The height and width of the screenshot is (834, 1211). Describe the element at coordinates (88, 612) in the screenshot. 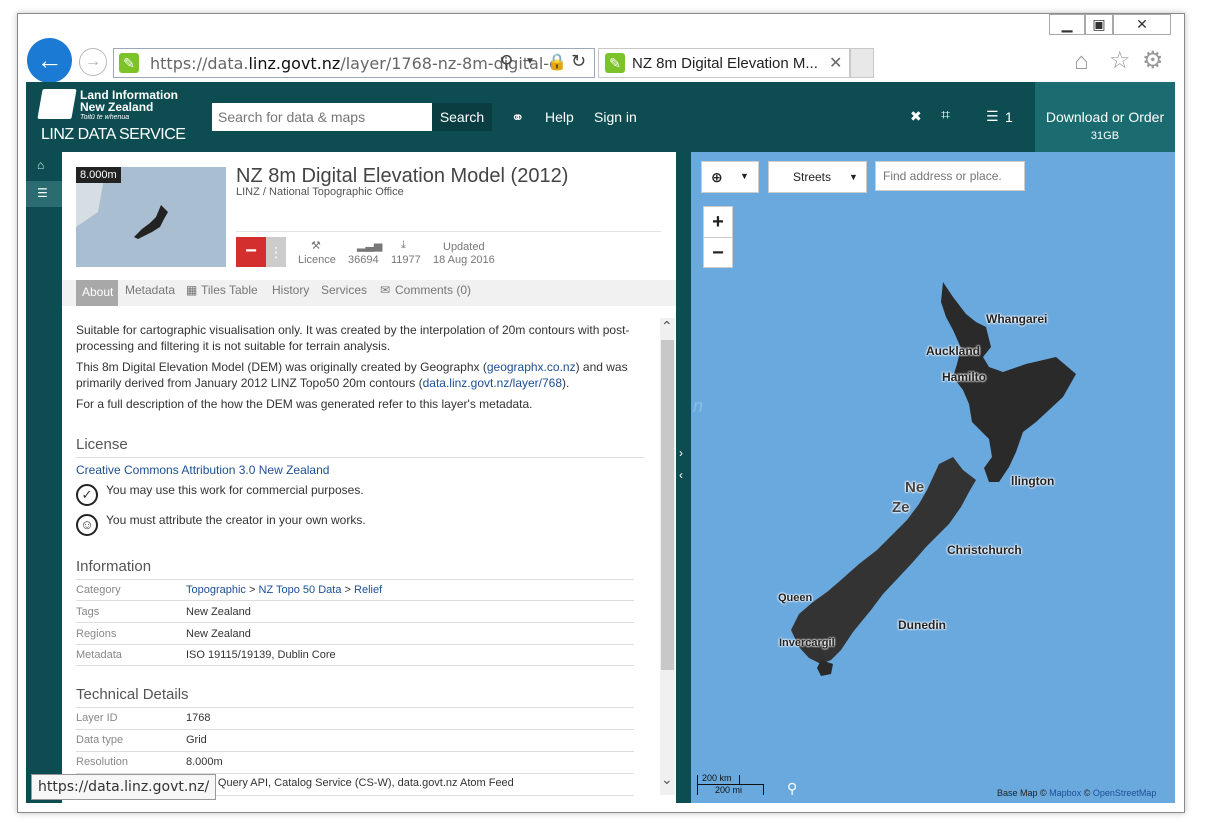

I see `tags-label: Tags` at that location.